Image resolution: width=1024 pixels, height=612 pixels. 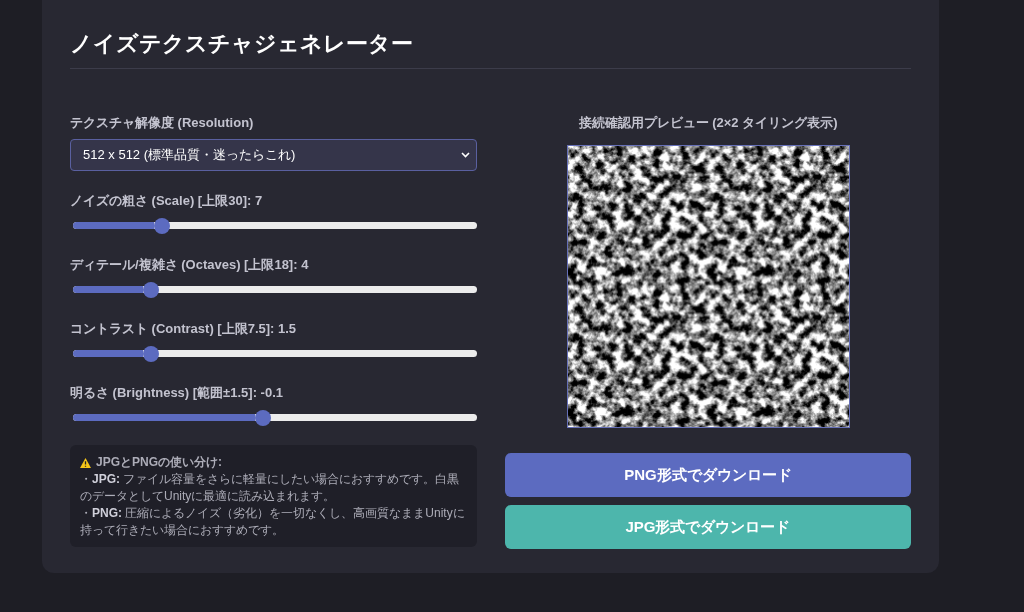 What do you see at coordinates (273, 155) in the screenshot?
I see `resolution-dropdown: 512 x 512 (標準品質・迷ったらこれ)` at bounding box center [273, 155].